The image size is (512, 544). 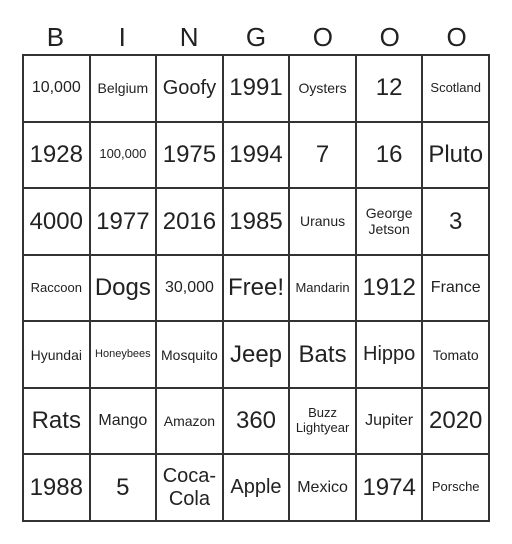 I want to click on bingo-cell: 16, so click(x=389, y=155).